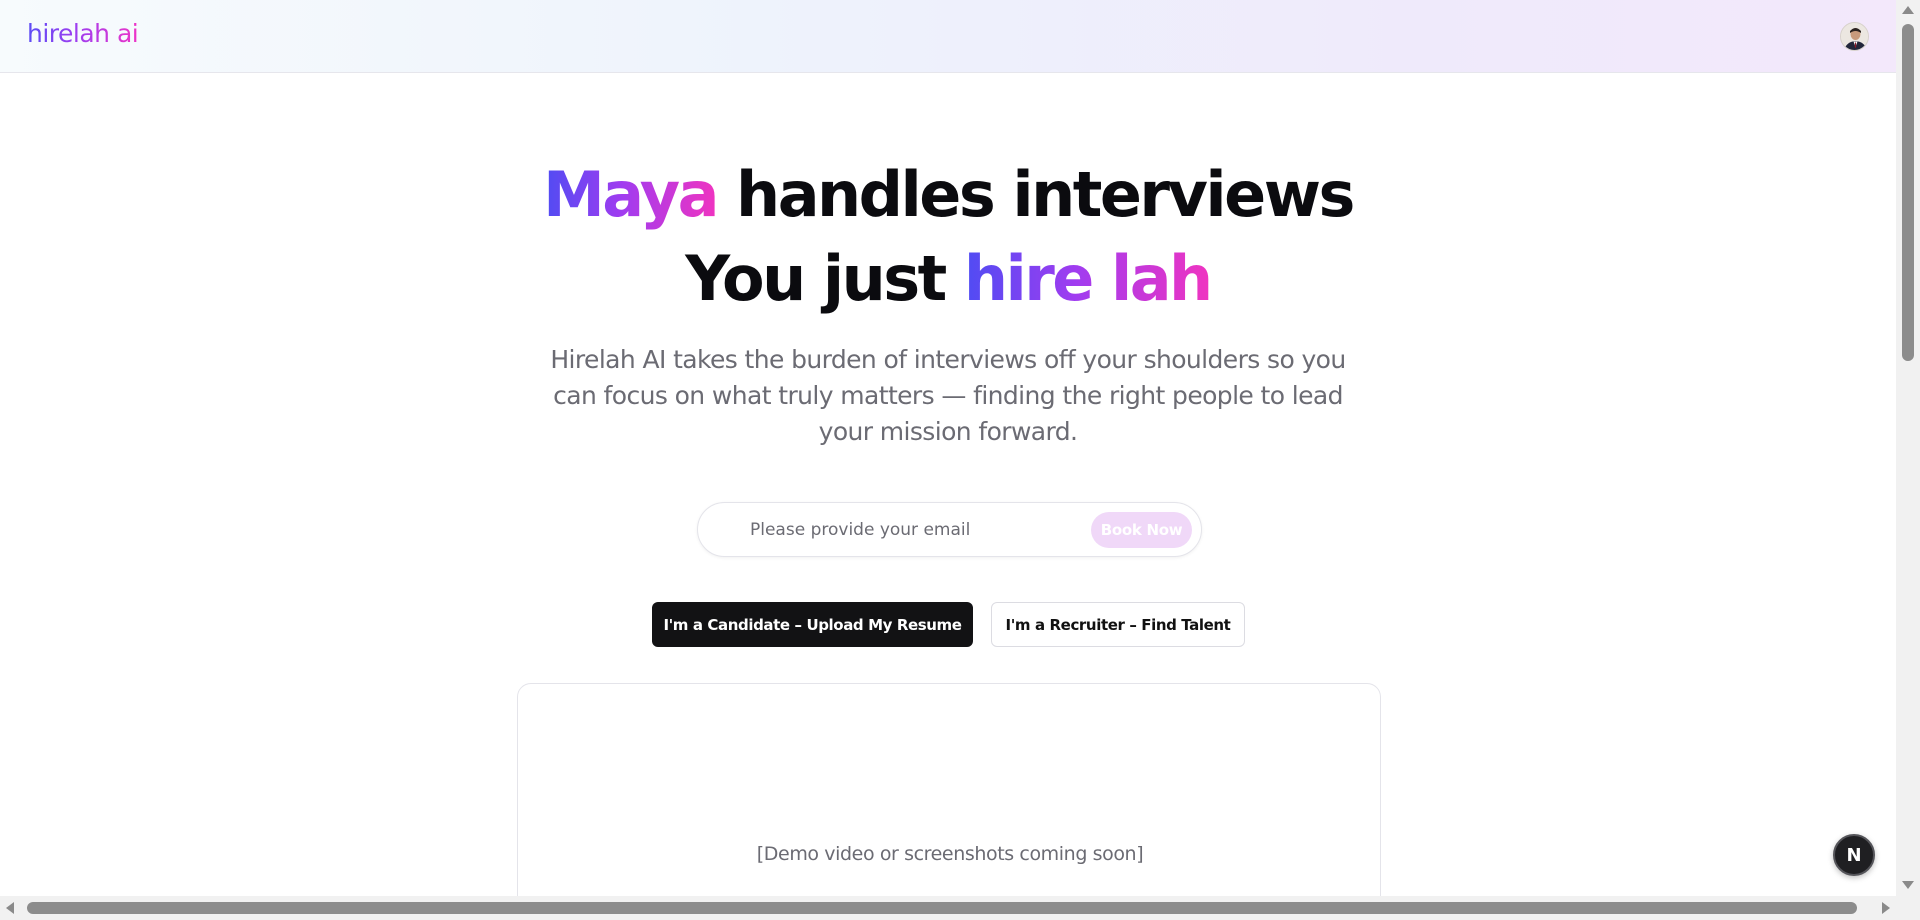 The width and height of the screenshot is (1920, 920). I want to click on top-header: hirelah ai, so click(948, 36).